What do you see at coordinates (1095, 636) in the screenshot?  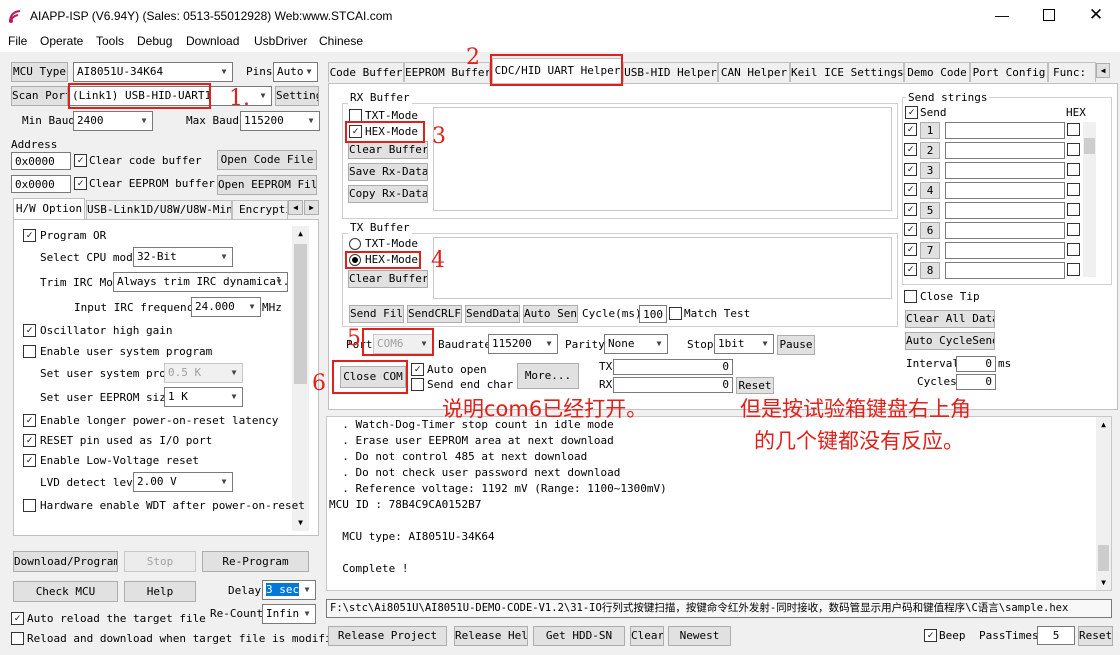 I see `reset-pass-button: Reset` at bounding box center [1095, 636].